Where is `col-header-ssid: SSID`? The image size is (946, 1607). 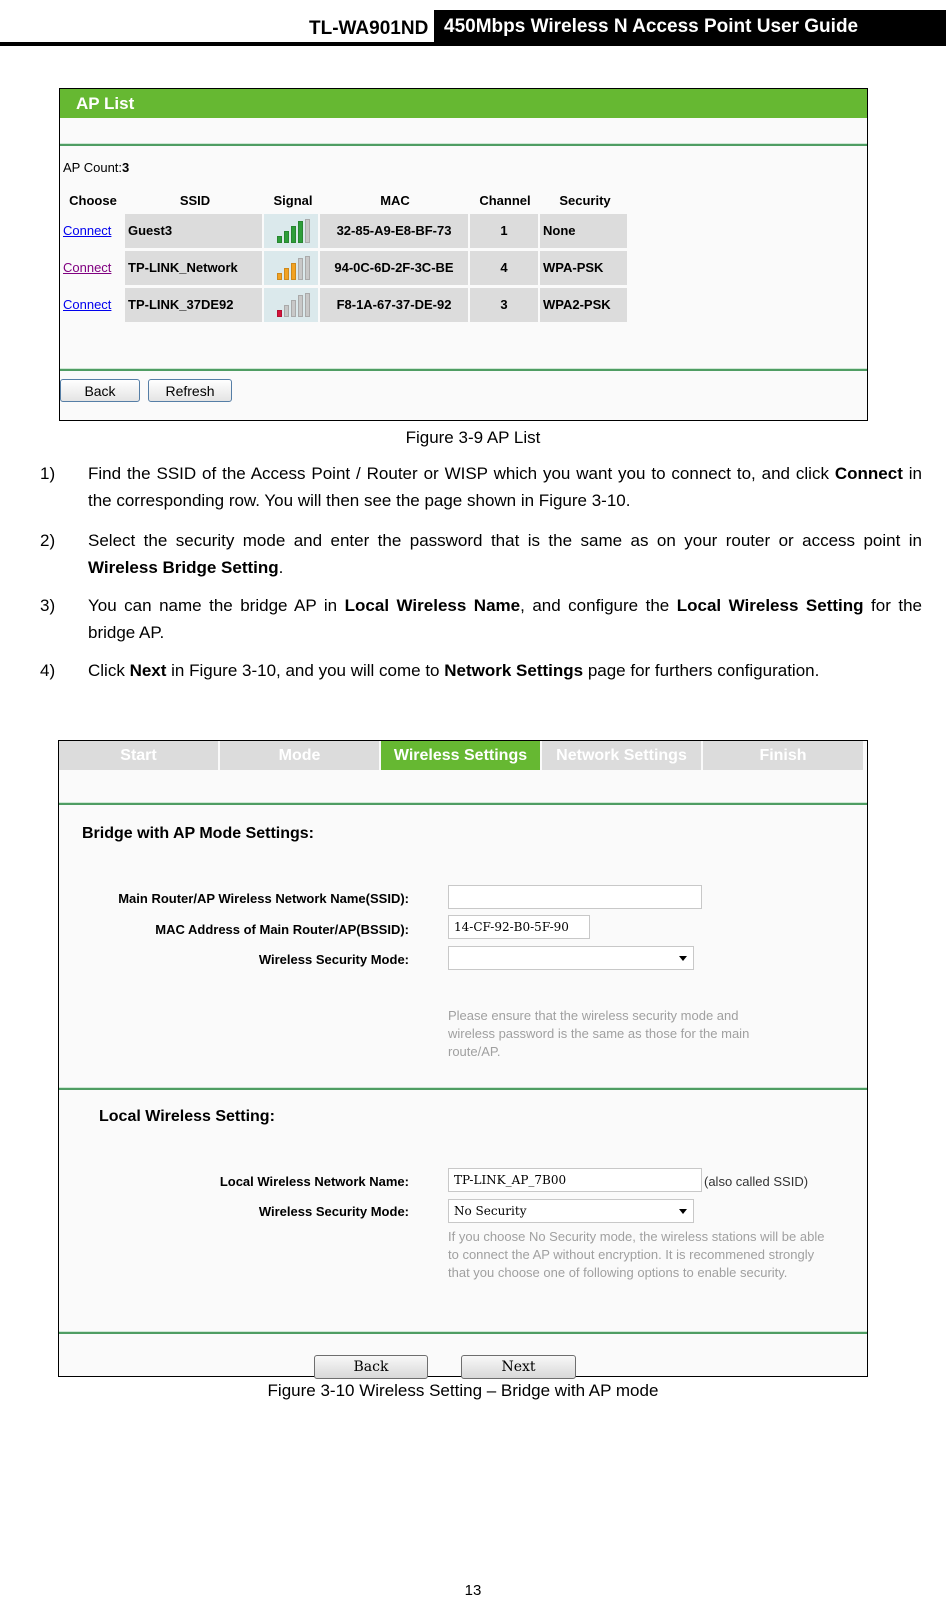 col-header-ssid: SSID is located at coordinates (195, 200).